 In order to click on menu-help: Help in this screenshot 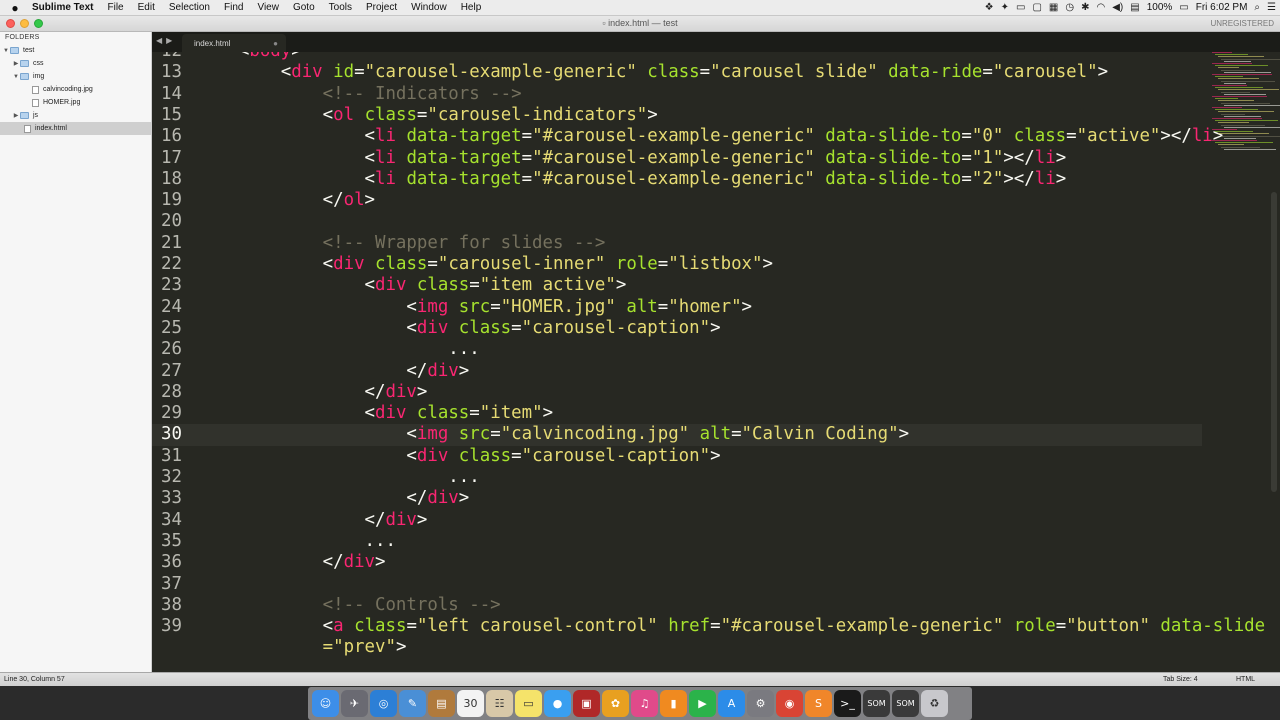, I will do `click(471, 7)`.